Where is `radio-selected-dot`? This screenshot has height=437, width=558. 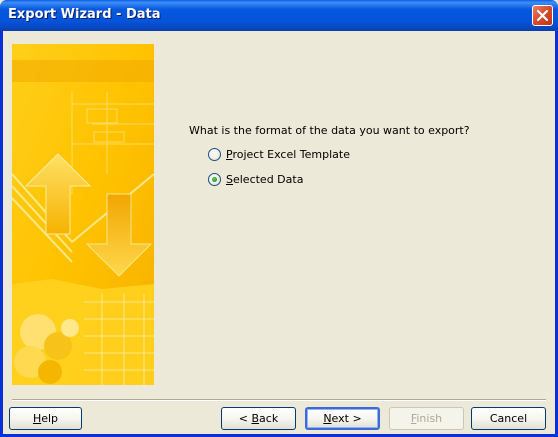 radio-selected-dot is located at coordinates (214, 179).